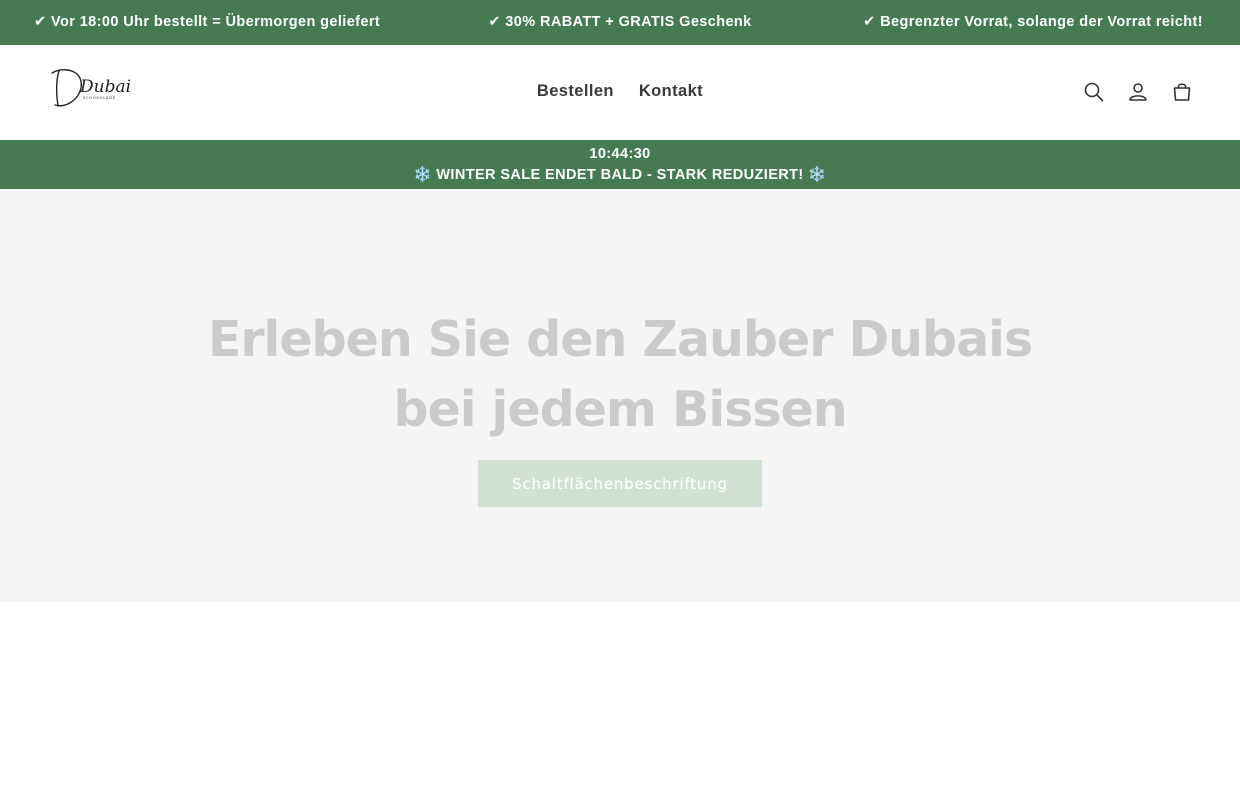 This screenshot has height=800, width=1240. Describe the element at coordinates (671, 91) in the screenshot. I see `nav-kontakt: Kontakt` at that location.